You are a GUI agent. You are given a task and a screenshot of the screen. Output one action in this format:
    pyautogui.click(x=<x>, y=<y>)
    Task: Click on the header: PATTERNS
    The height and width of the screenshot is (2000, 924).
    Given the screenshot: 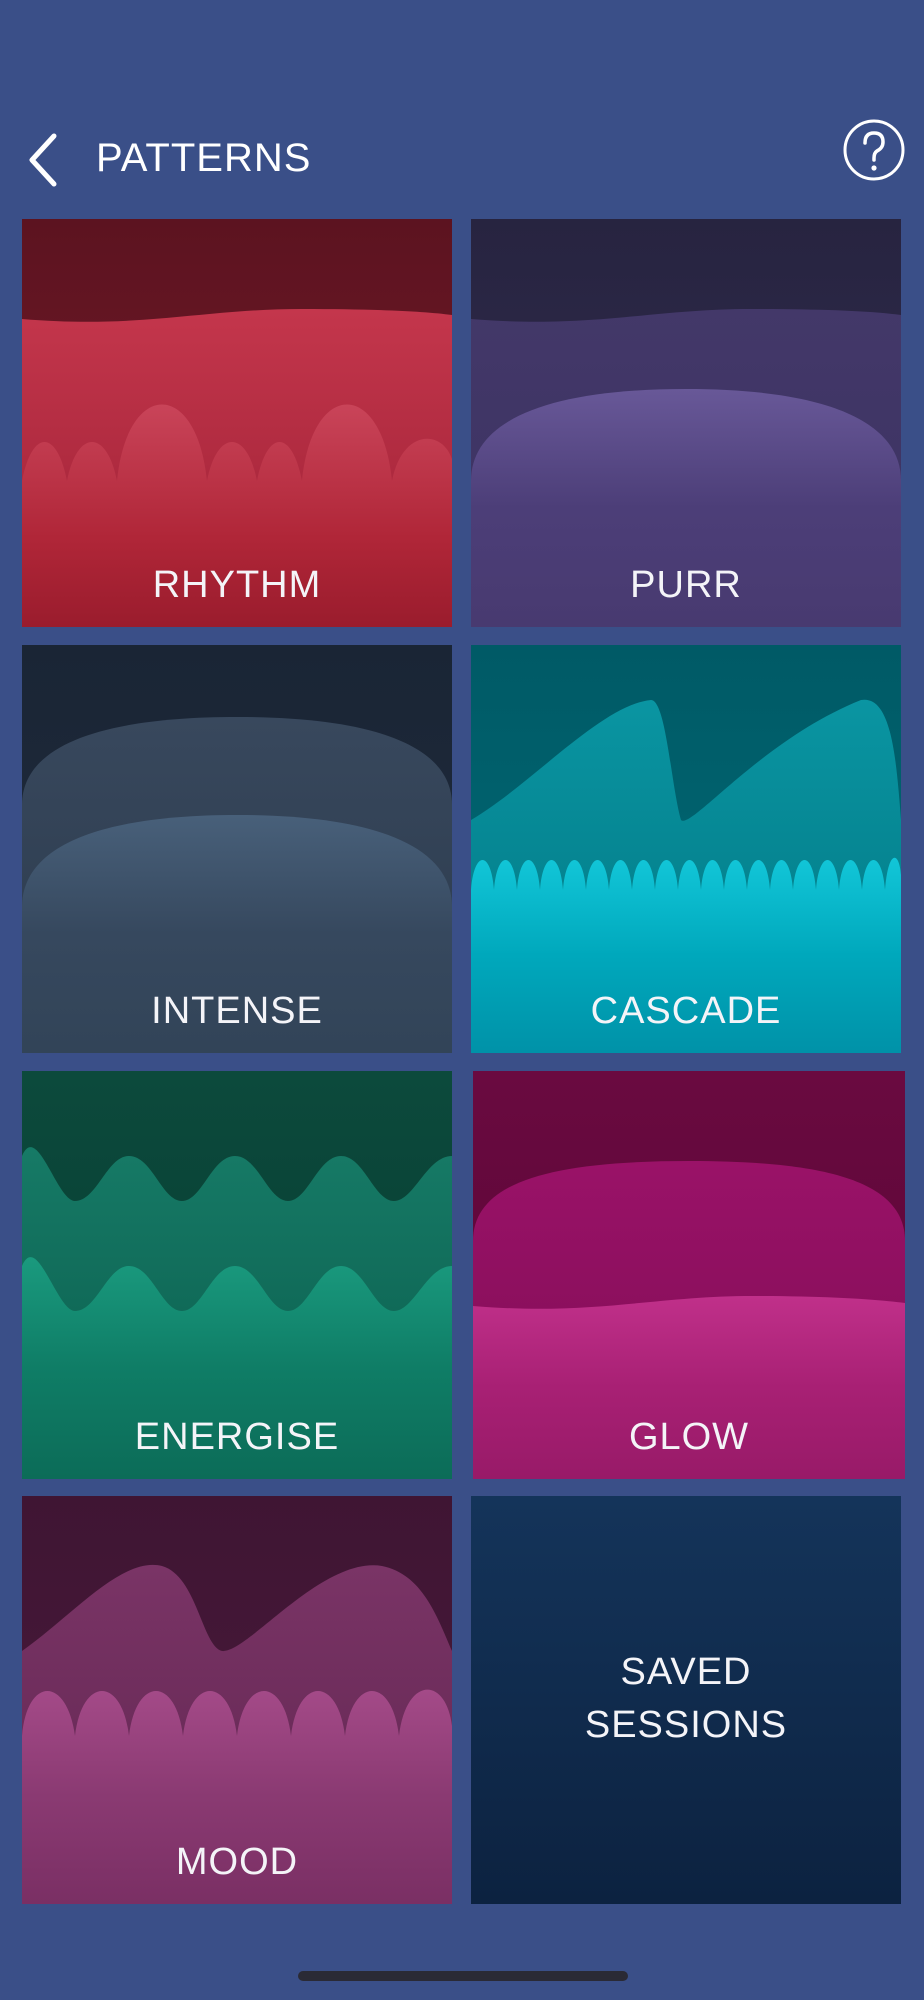 What is the action you would take?
    pyautogui.click(x=462, y=160)
    